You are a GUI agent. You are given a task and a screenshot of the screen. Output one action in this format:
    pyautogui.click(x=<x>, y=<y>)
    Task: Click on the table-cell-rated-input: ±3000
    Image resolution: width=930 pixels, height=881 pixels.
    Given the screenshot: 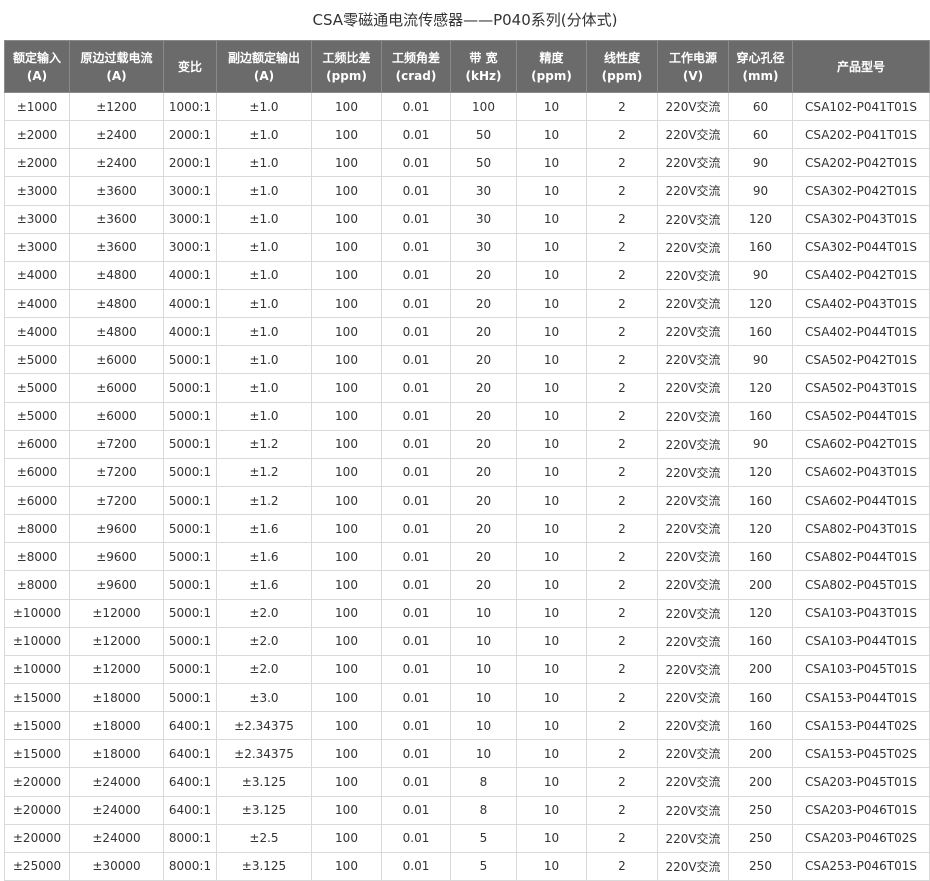 What is the action you would take?
    pyautogui.click(x=37, y=247)
    